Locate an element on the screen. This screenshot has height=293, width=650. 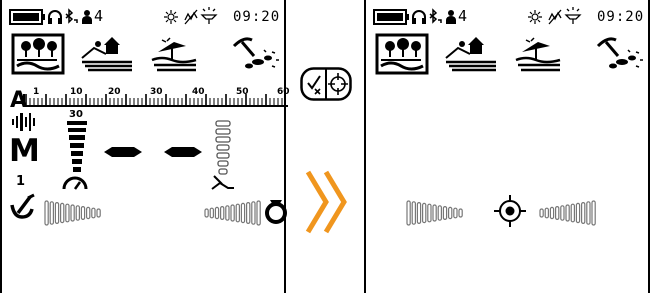
sensitivity-value: 30 is located at coordinates (76, 114).